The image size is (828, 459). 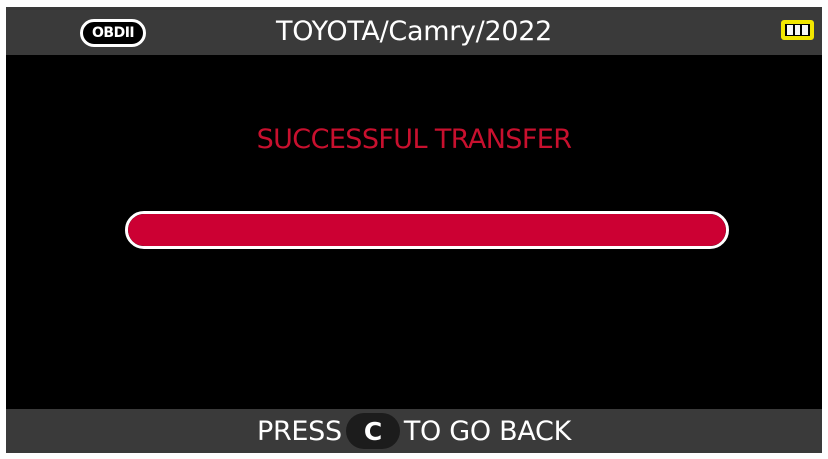 I want to click on obdii-badge: OBDII, so click(x=113, y=33).